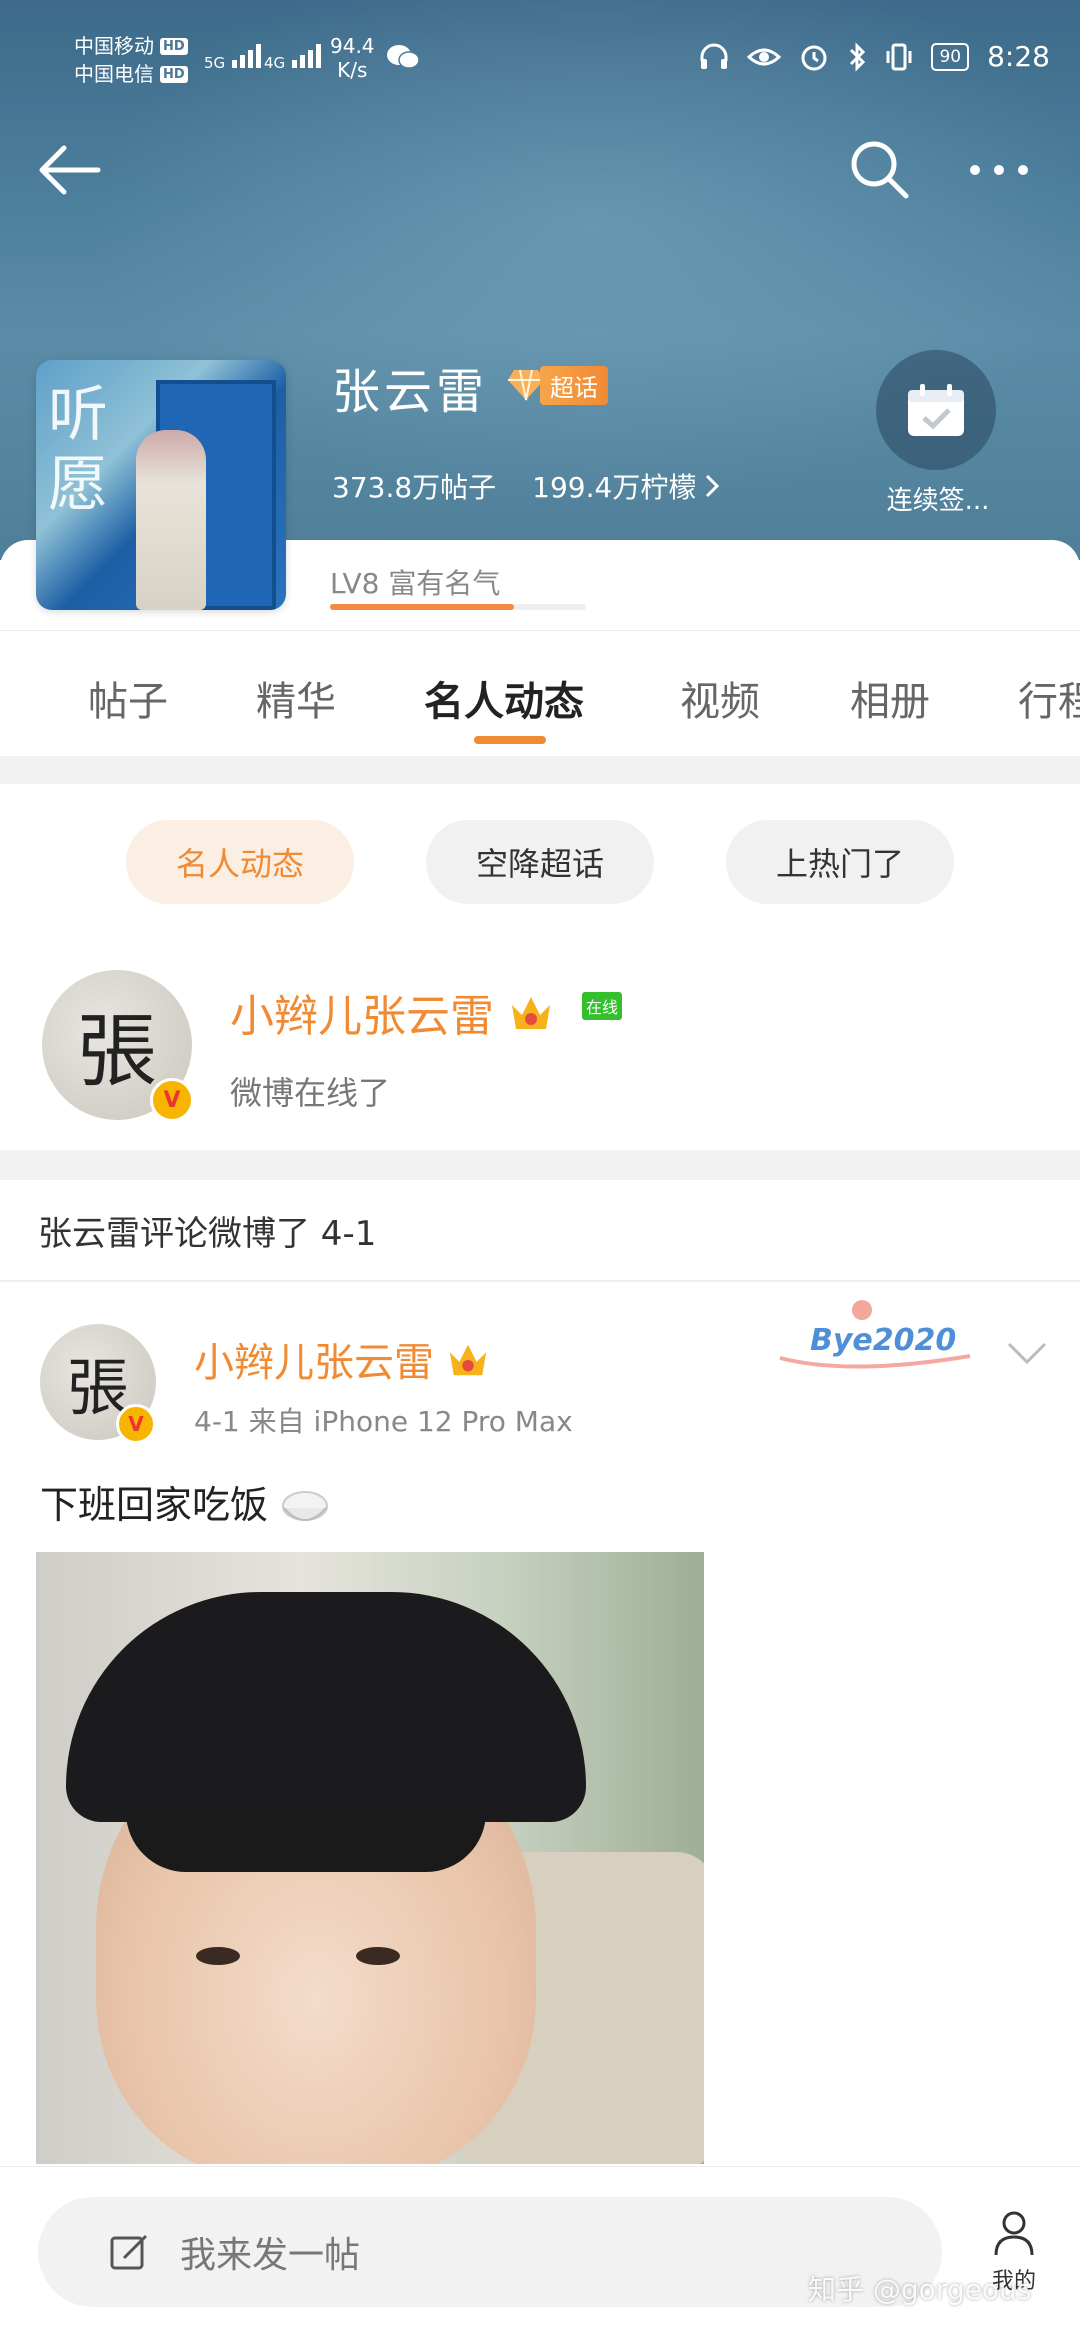  Describe the element at coordinates (510, 740) in the screenshot. I see `active-tab-indicator` at that location.